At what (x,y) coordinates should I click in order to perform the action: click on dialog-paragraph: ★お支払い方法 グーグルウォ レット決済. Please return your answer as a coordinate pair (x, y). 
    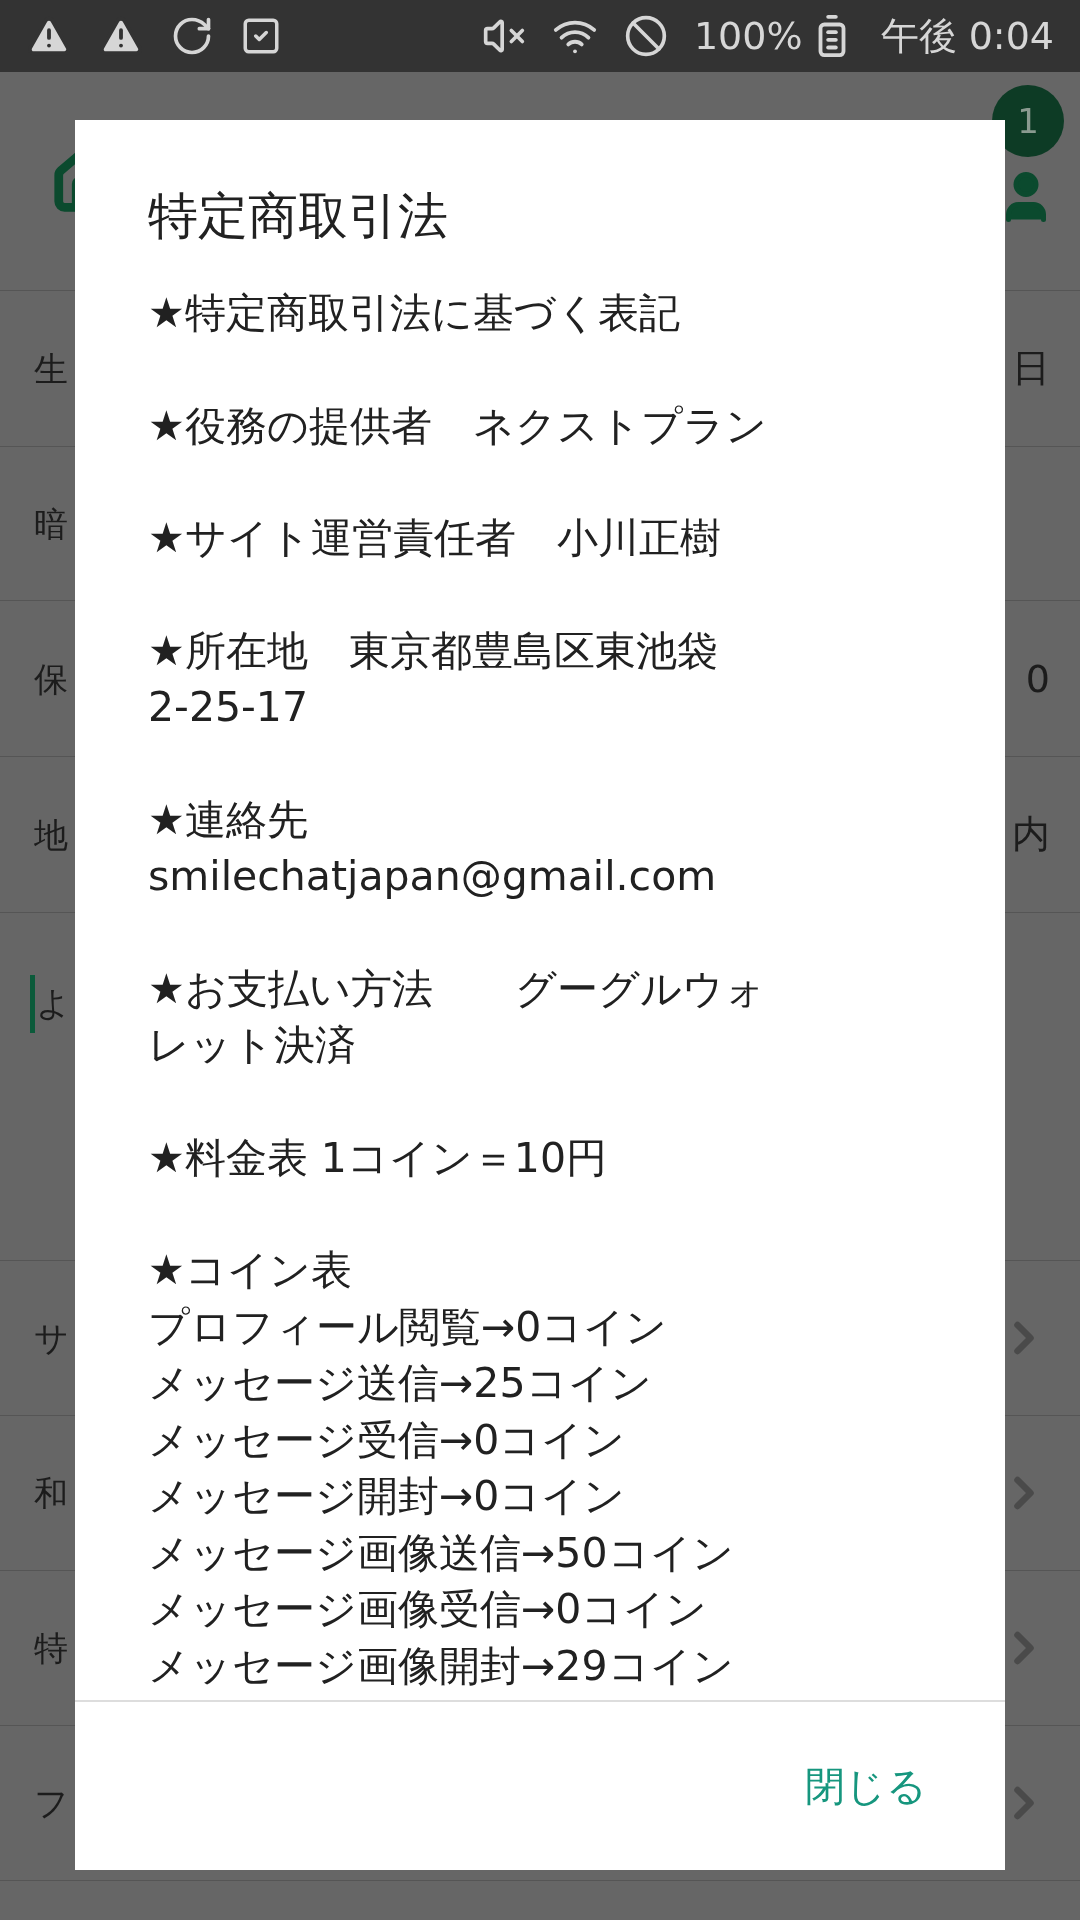
    Looking at the image, I should click on (457, 1017).